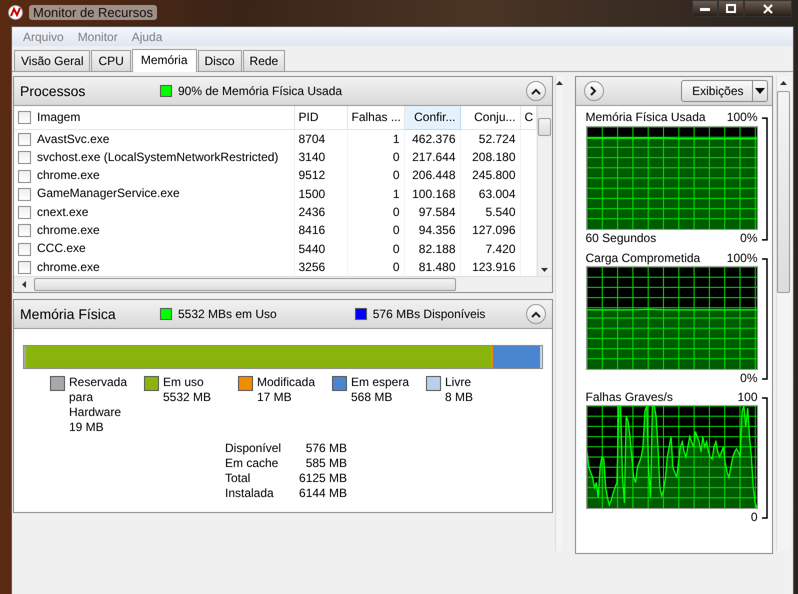 The image size is (798, 594). I want to click on minimize-button, so click(705, 8).